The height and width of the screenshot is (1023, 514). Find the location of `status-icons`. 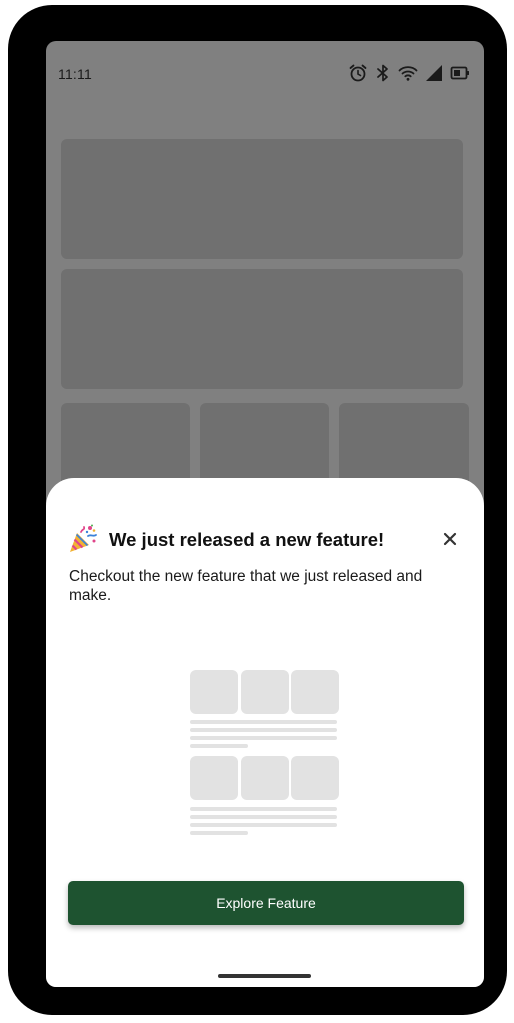

status-icons is located at coordinates (409, 73).